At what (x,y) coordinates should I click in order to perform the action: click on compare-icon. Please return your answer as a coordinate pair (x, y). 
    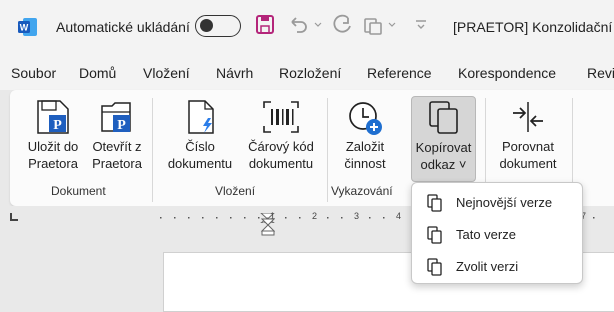
    Looking at the image, I should click on (528, 117).